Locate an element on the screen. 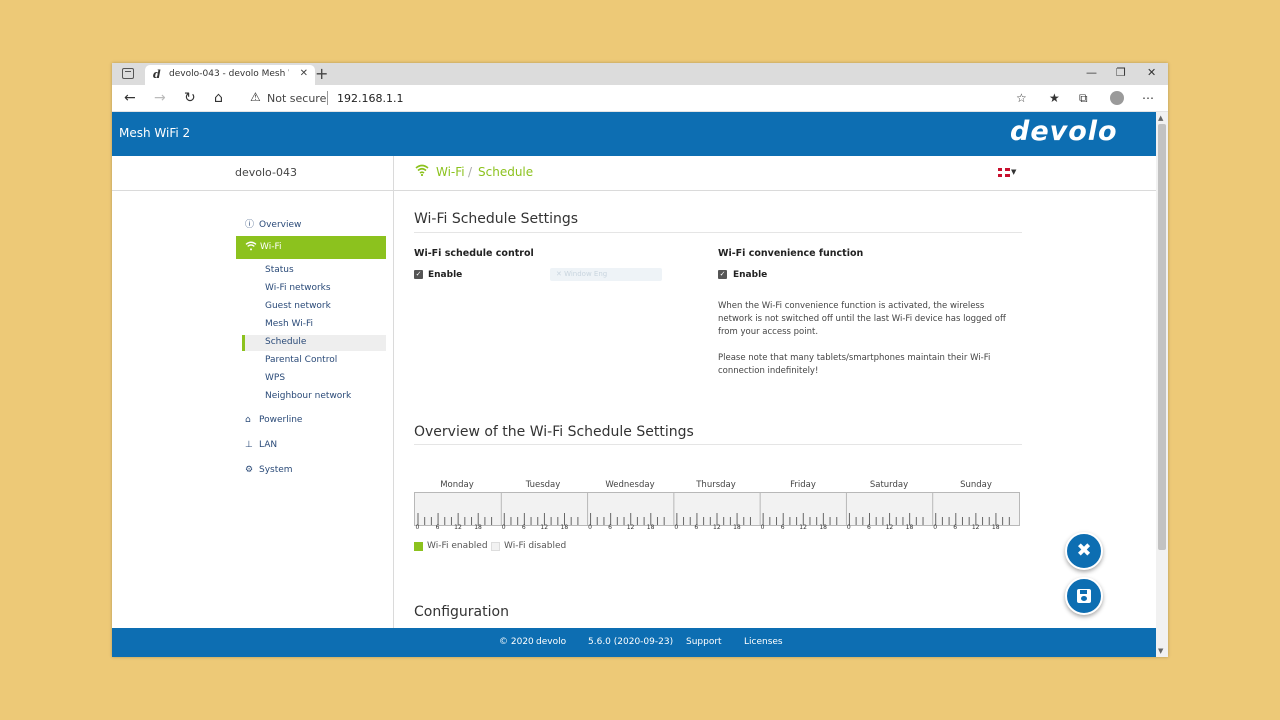 This screenshot has width=1280, height=720. collections-icon: ⧉ is located at coordinates (1083, 98).